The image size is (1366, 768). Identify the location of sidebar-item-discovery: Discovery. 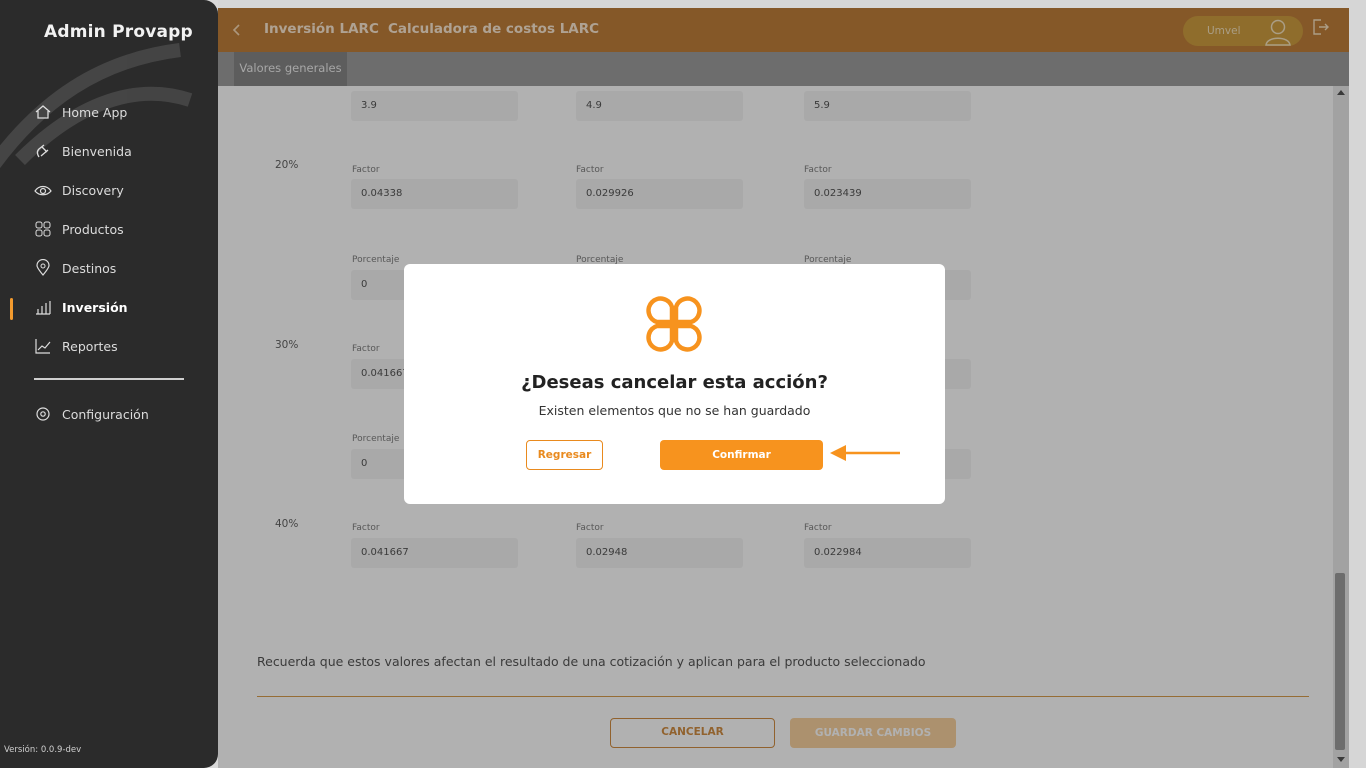
(79, 190).